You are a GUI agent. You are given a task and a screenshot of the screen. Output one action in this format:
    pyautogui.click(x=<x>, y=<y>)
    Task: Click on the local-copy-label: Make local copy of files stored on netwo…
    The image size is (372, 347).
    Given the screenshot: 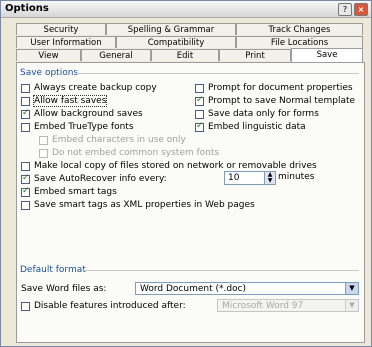 What is the action you would take?
    pyautogui.click(x=175, y=166)
    